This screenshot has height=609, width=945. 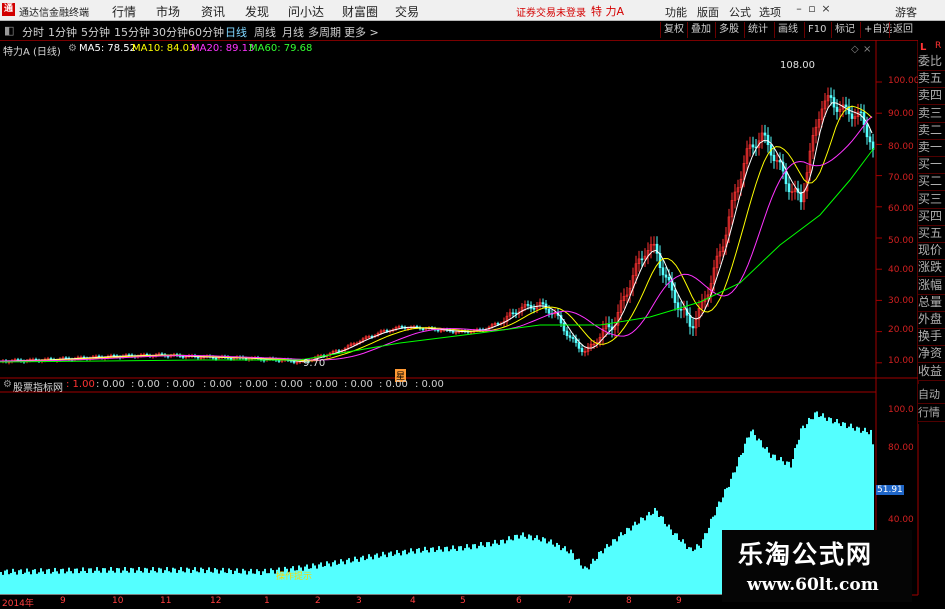 What do you see at coordinates (931, 165) in the screenshot?
I see `sidebar-item-6: 买一` at bounding box center [931, 165].